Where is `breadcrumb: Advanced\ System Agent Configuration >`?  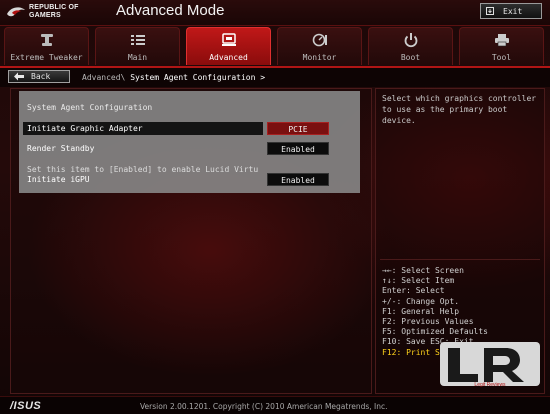
breadcrumb: Advanced\ System Agent Configuration > is located at coordinates (173, 77).